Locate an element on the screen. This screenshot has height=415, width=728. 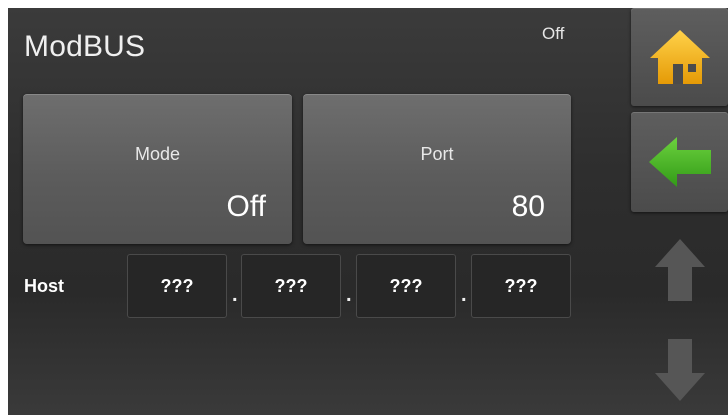
port-button: Port 80 is located at coordinates (437, 169).